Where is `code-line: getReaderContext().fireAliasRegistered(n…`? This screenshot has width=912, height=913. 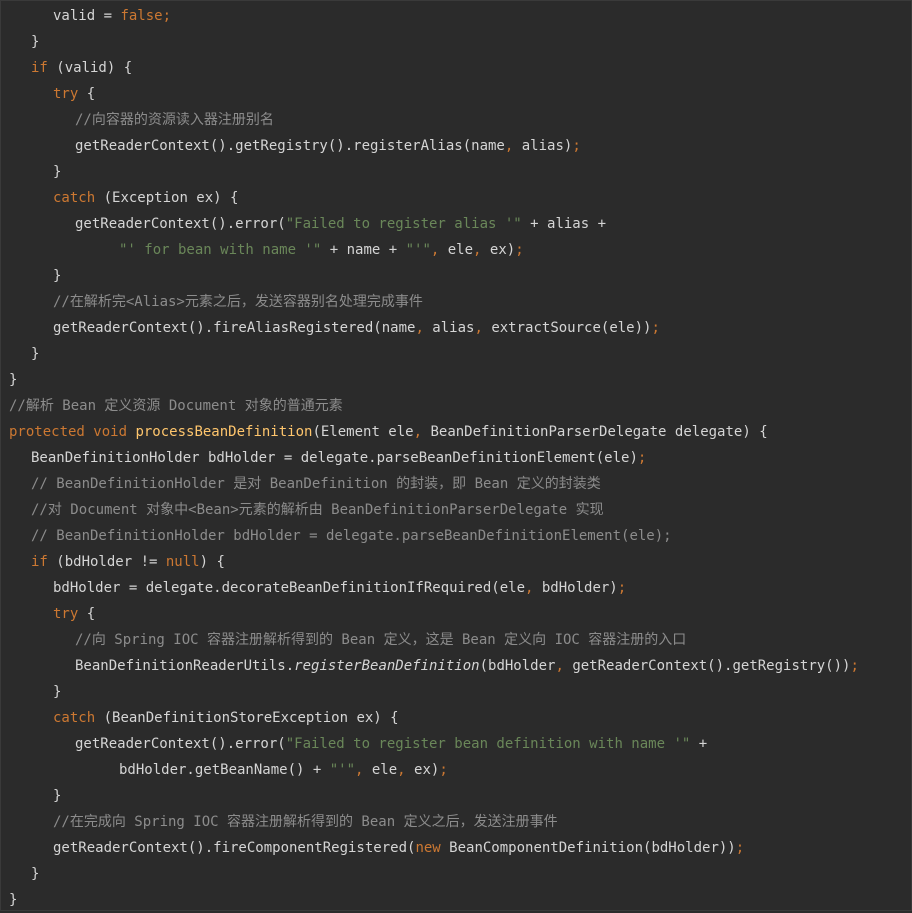
code-line: getReaderContext().fireAliasRegistered(n… is located at coordinates (460, 328).